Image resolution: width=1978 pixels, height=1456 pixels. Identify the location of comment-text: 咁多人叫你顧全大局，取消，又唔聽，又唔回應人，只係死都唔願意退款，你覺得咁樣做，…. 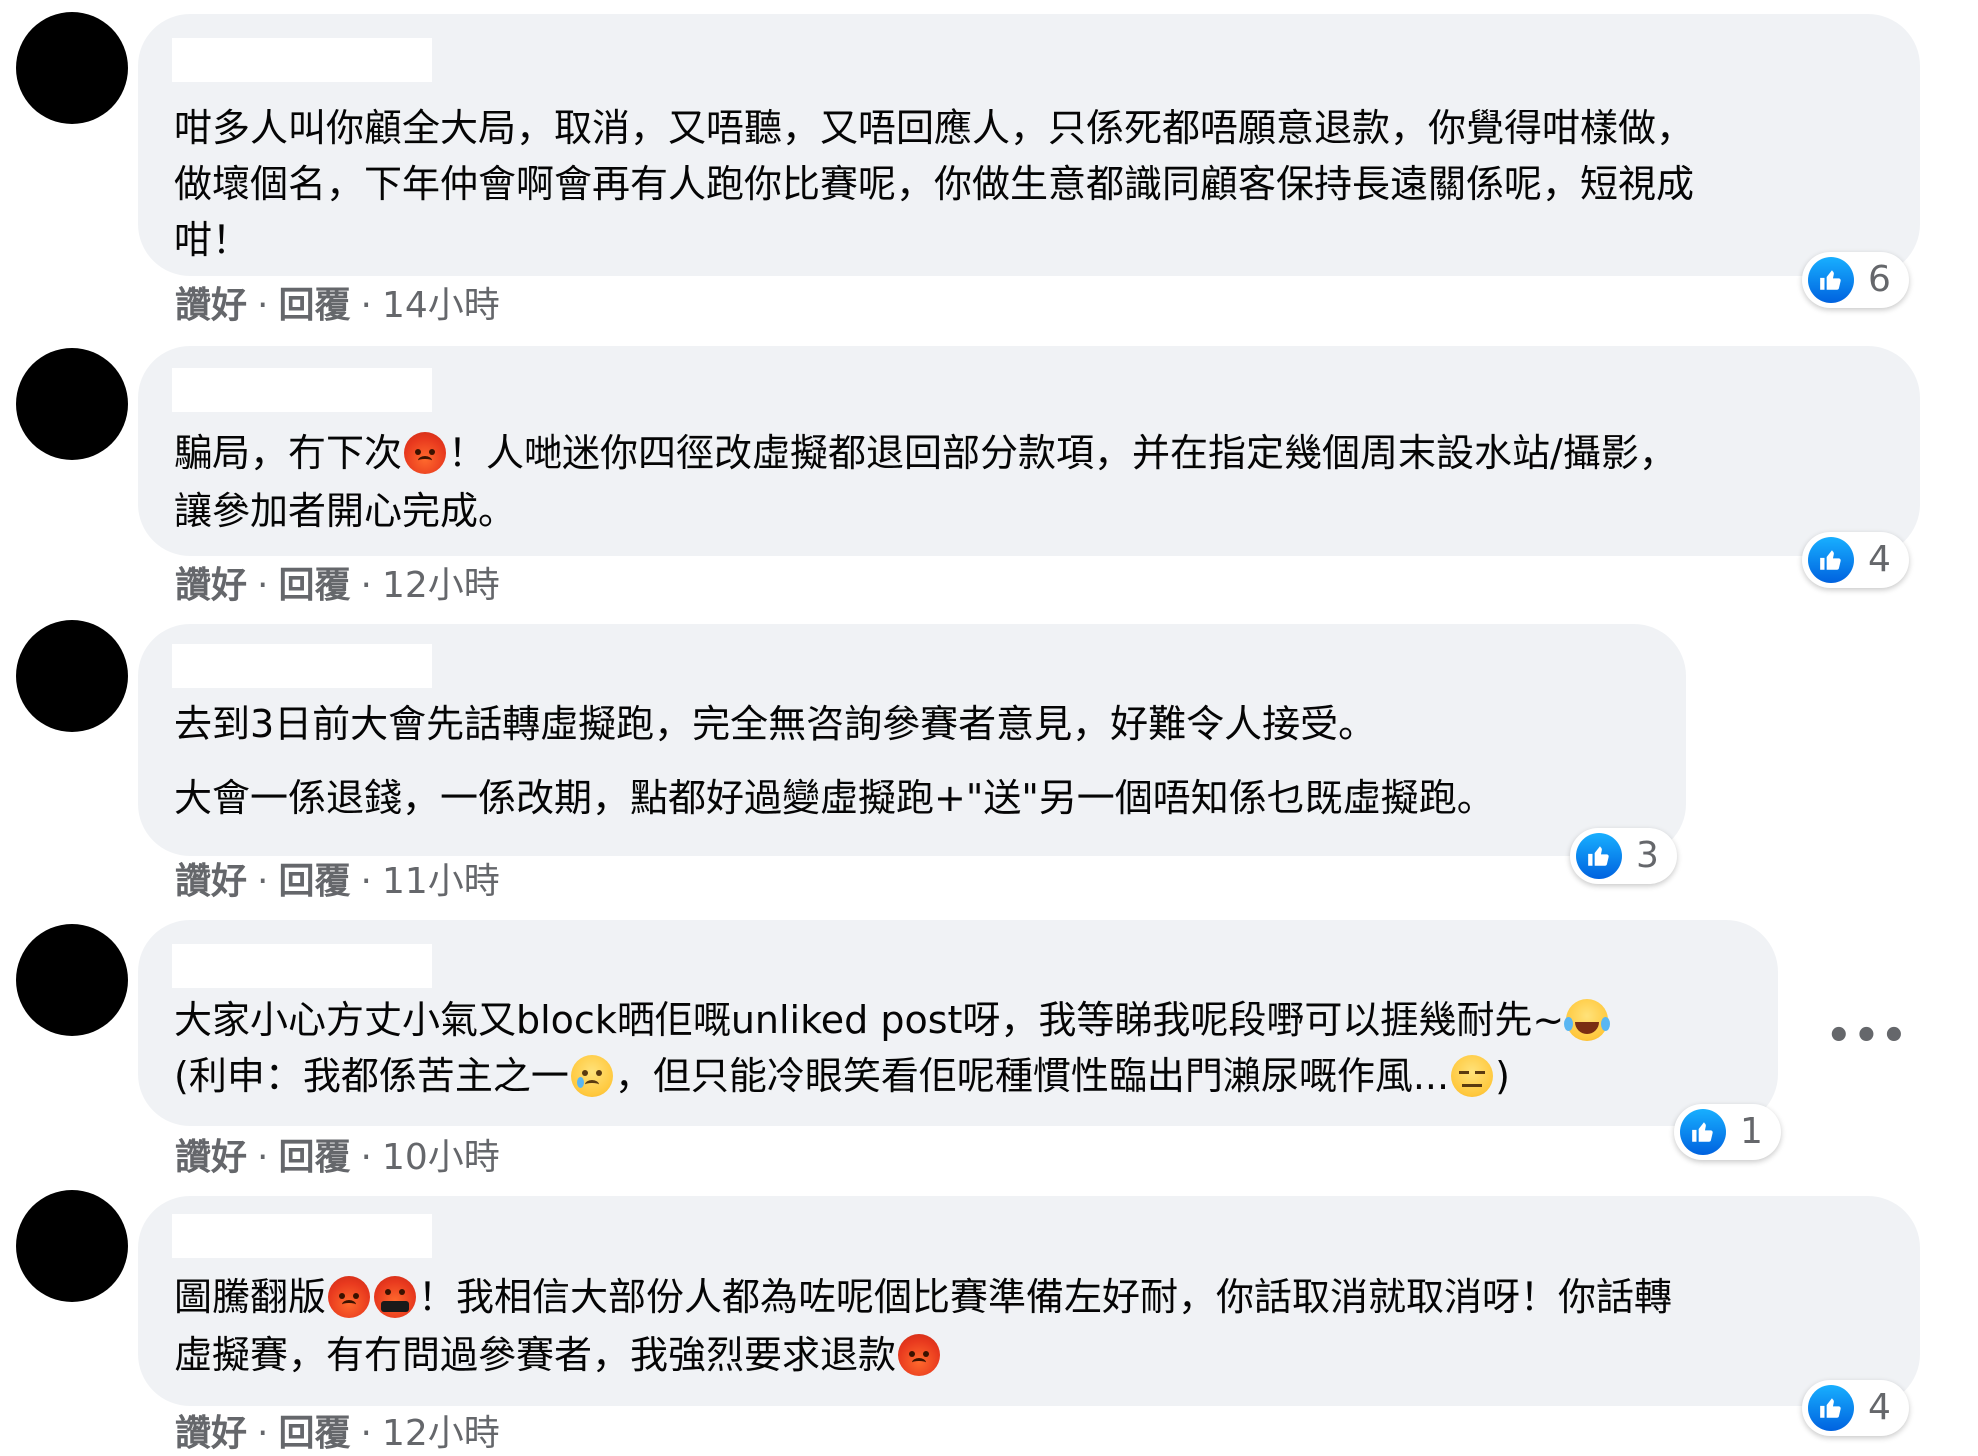
(1027, 184).